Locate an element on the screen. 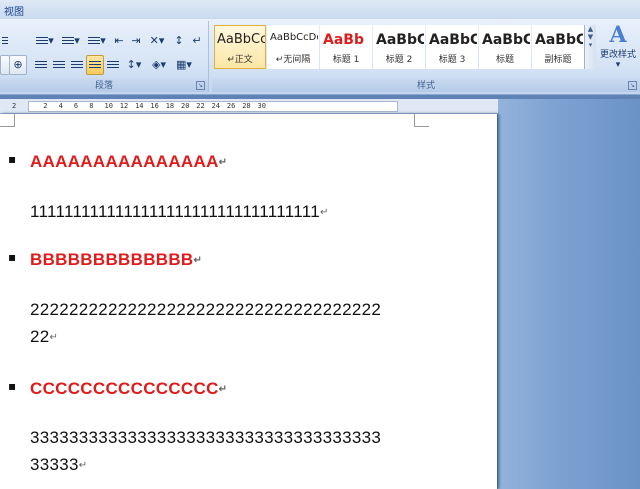 Image resolution: width=640 pixels, height=489 pixels. style-item: AaBb 标题 1 is located at coordinates (346, 47).